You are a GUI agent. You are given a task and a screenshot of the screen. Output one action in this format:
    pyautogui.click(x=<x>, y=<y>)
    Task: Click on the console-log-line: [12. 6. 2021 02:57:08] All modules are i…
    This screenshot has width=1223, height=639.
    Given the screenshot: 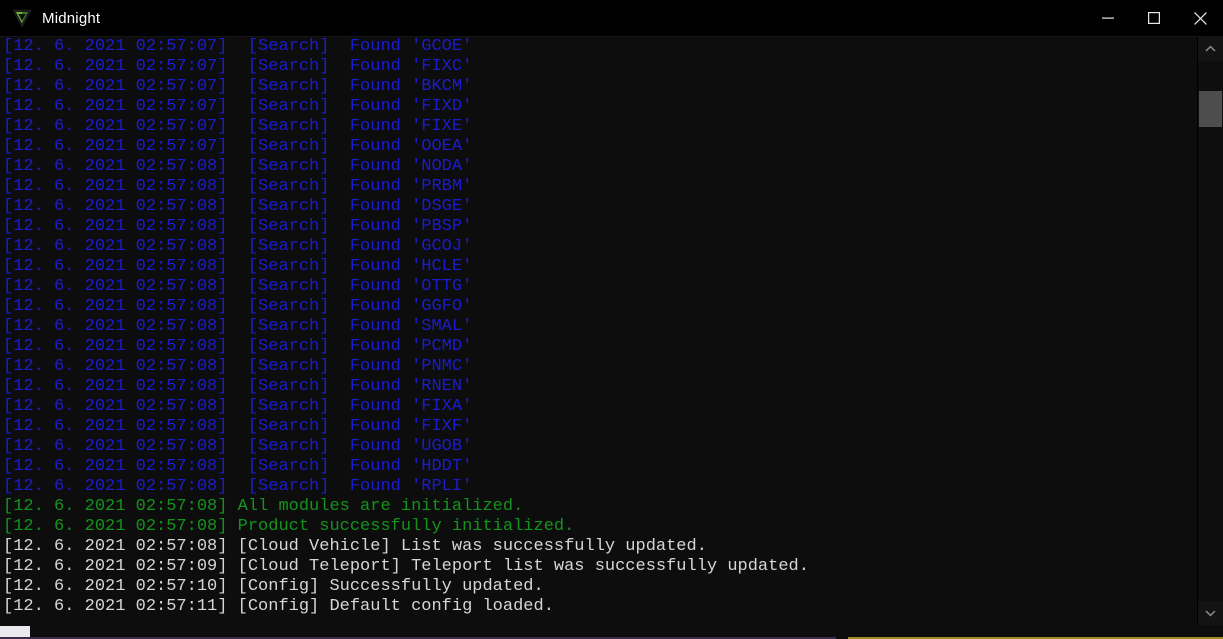 What is the action you would take?
    pyautogui.click(x=263, y=506)
    